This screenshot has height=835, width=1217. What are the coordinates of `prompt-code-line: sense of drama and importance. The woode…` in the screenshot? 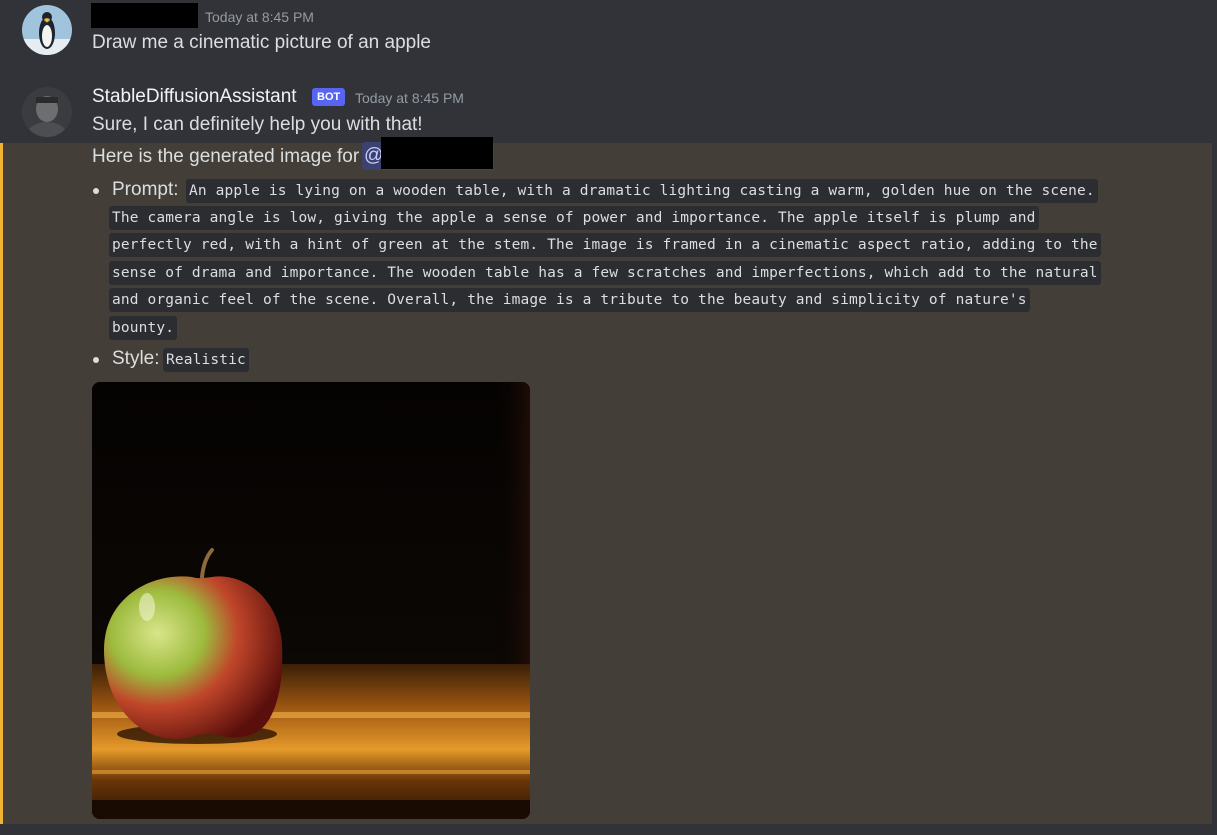 It's located at (605, 273).